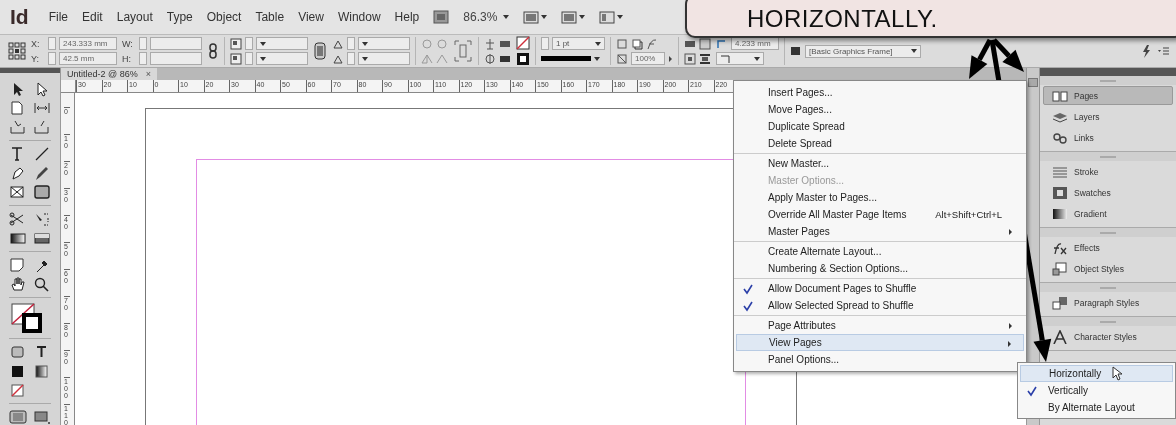 The image size is (1176, 425). Describe the element at coordinates (18, 284) in the screenshot. I see `hand-tool-icon` at that location.